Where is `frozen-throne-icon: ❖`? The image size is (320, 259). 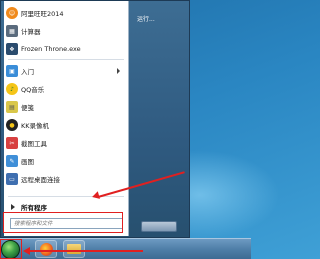 frozen-throne-icon: ❖ is located at coordinates (12, 49).